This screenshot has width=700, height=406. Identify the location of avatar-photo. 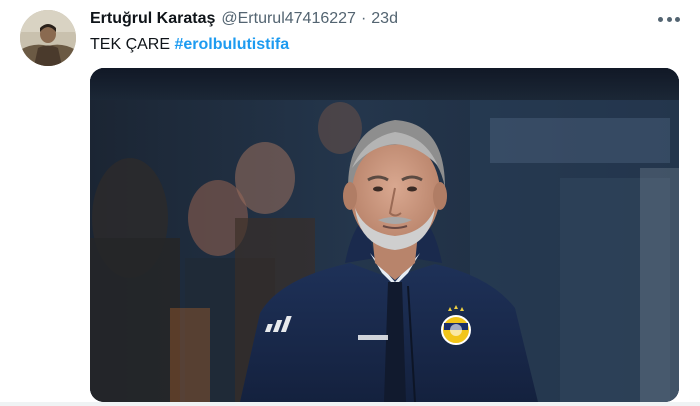
(48, 38).